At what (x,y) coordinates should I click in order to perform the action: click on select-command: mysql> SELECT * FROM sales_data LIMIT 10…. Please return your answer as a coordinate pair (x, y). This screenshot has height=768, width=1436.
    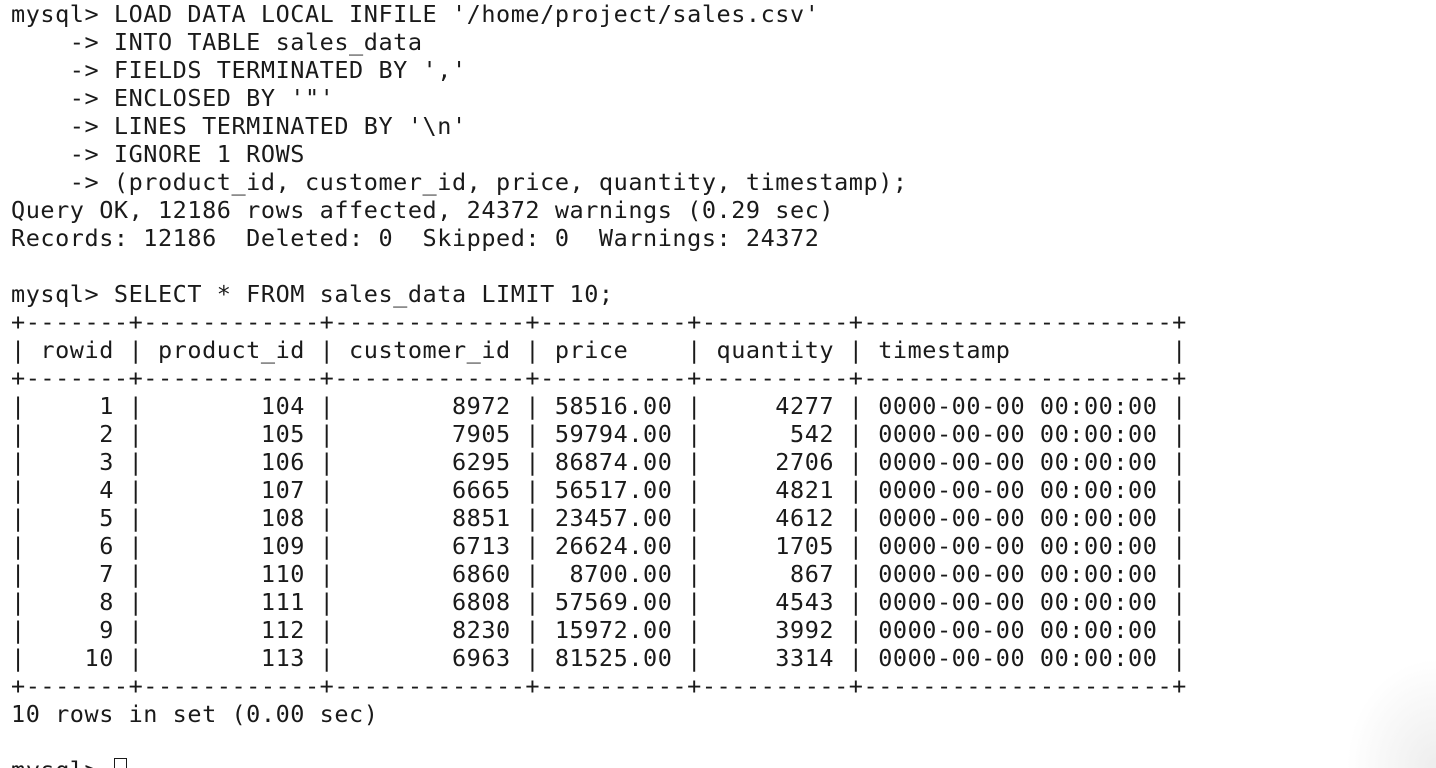
    Looking at the image, I should click on (312, 294).